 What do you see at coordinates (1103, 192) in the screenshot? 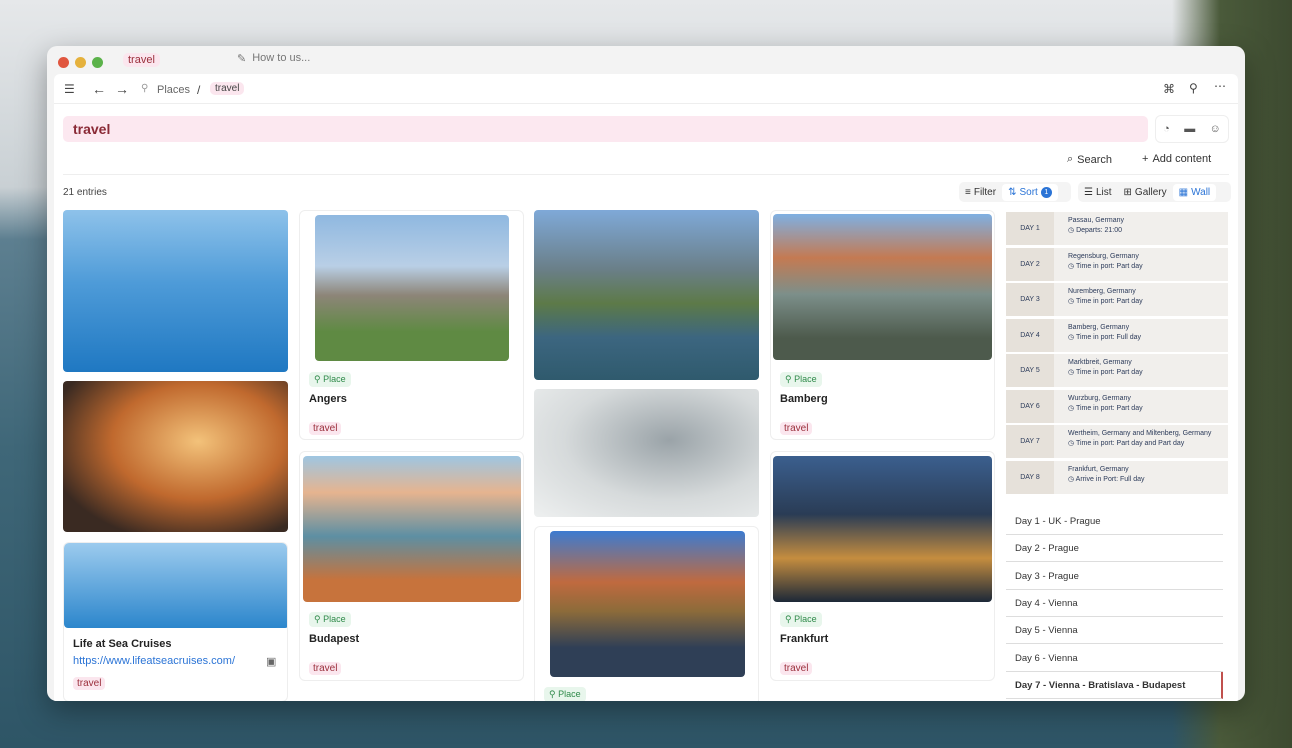
I see `list-label: List` at bounding box center [1103, 192].